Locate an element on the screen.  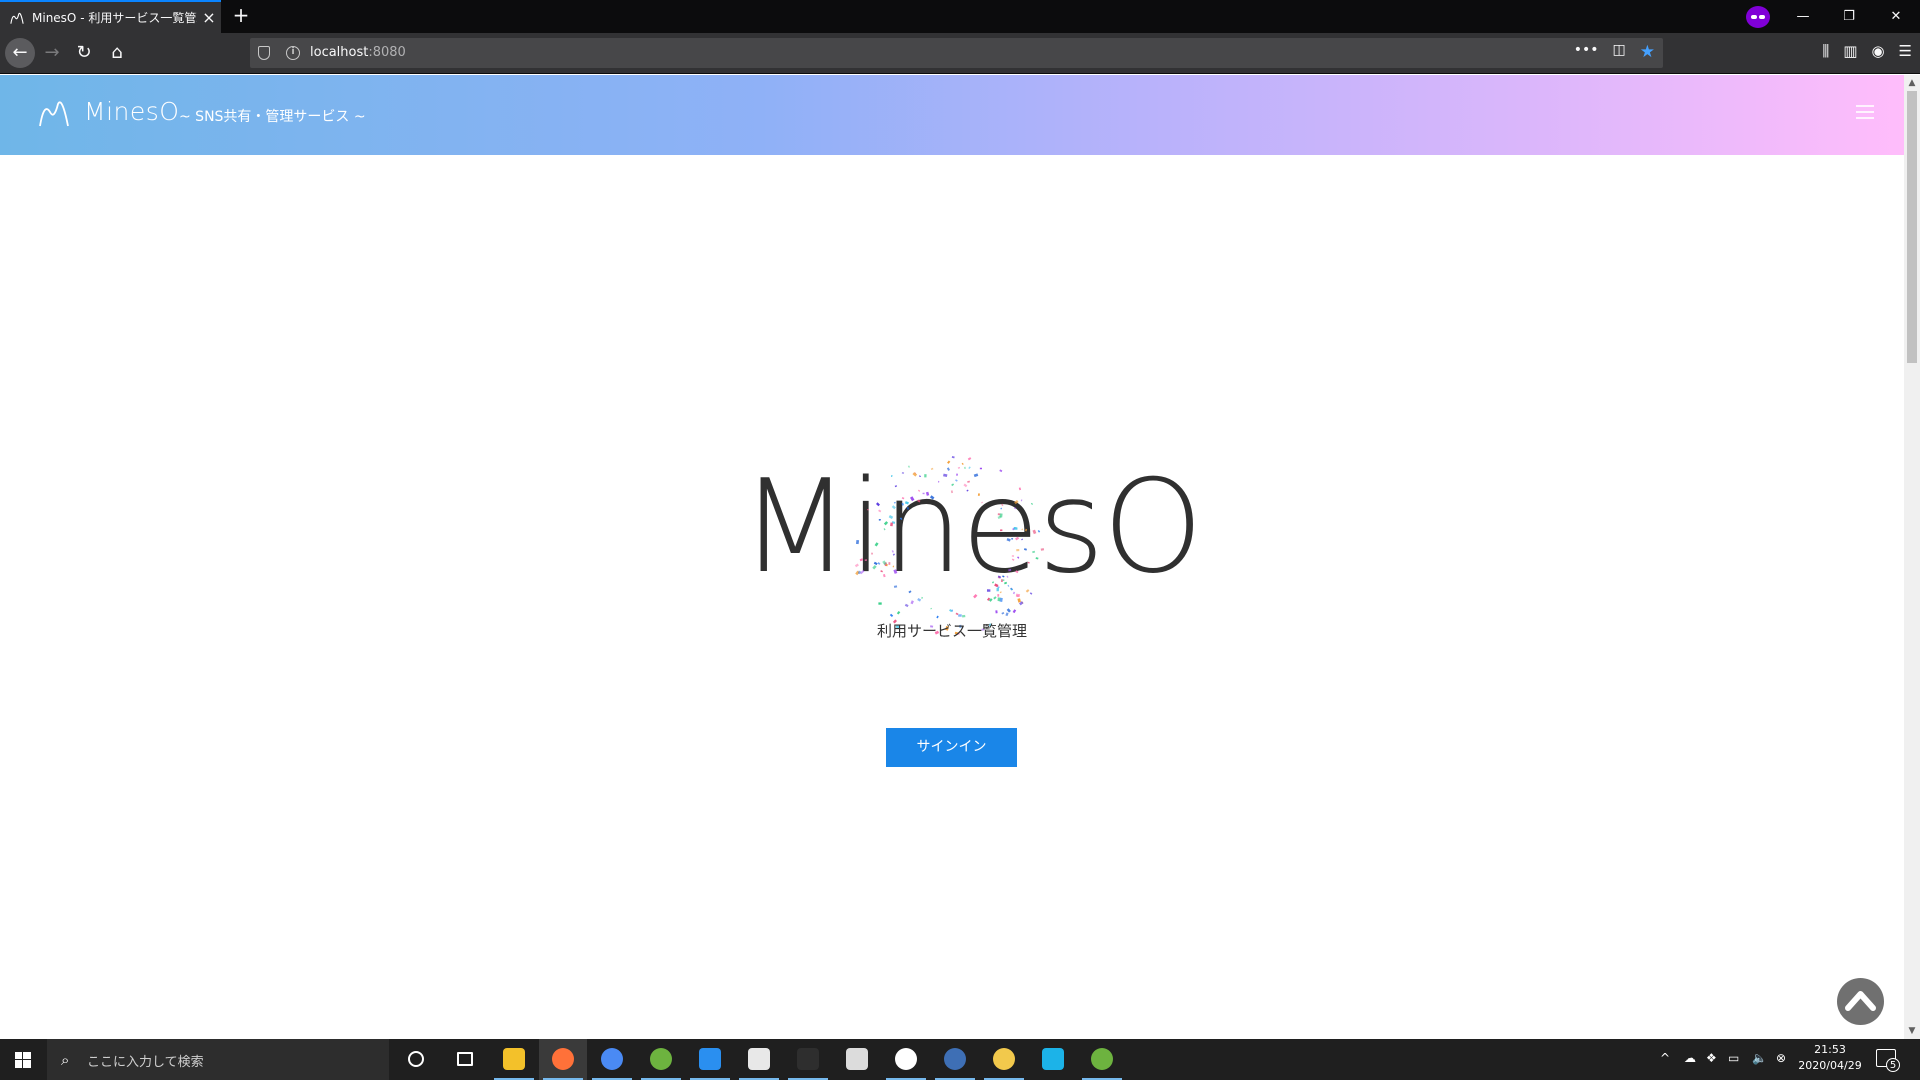
minimize-button: — is located at coordinates (1803, 16).